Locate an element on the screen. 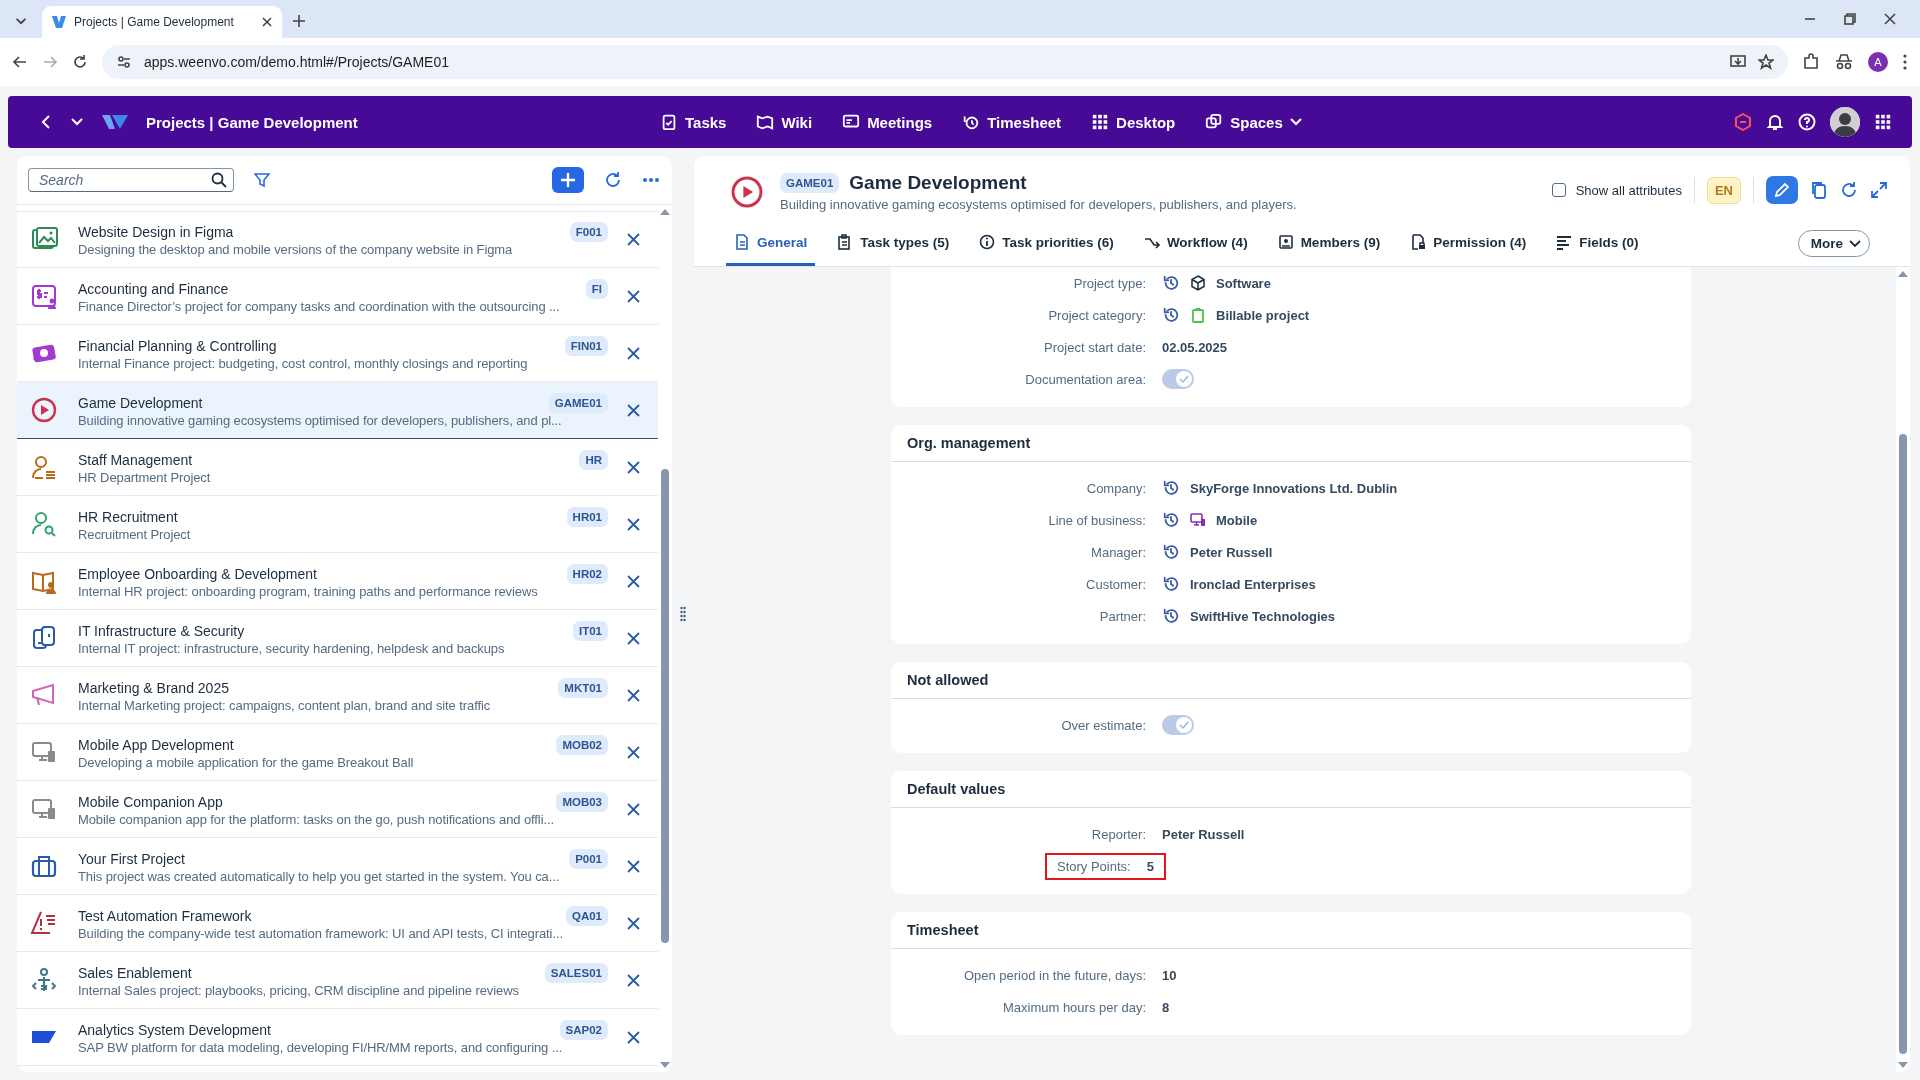 The height and width of the screenshot is (1080, 1920). nav-link: Meetings is located at coordinates (887, 122).